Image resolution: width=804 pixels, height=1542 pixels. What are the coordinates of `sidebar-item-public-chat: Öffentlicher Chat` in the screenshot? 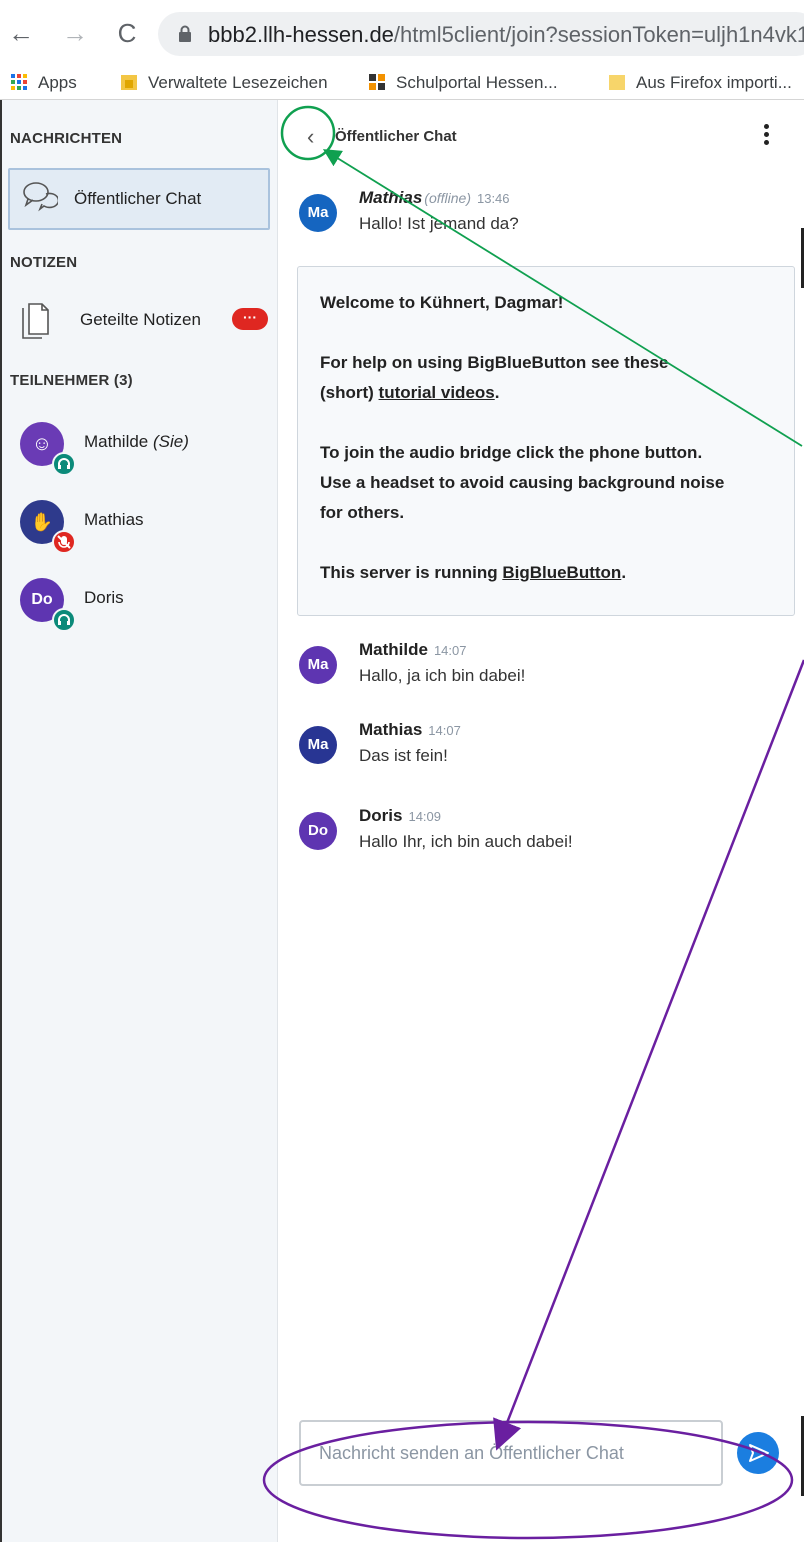 It's located at (139, 199).